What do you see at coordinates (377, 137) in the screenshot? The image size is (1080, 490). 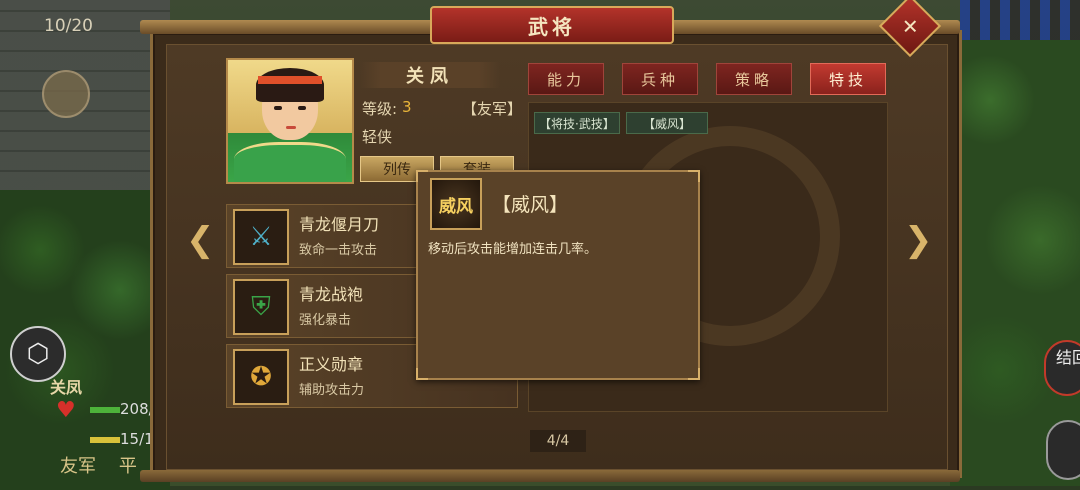 I see `hero-class: 轻侠` at bounding box center [377, 137].